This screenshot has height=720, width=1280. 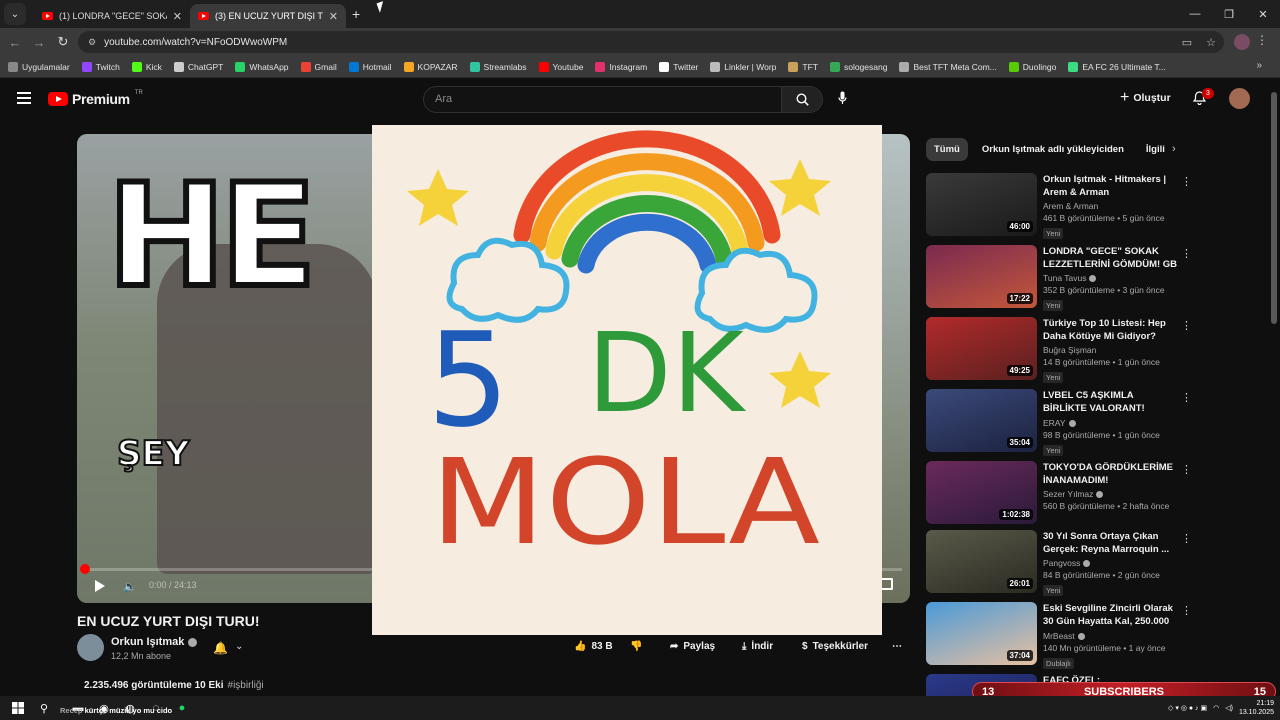 What do you see at coordinates (1256, 708) in the screenshot?
I see `clock: 21:19 13.10.2025` at bounding box center [1256, 708].